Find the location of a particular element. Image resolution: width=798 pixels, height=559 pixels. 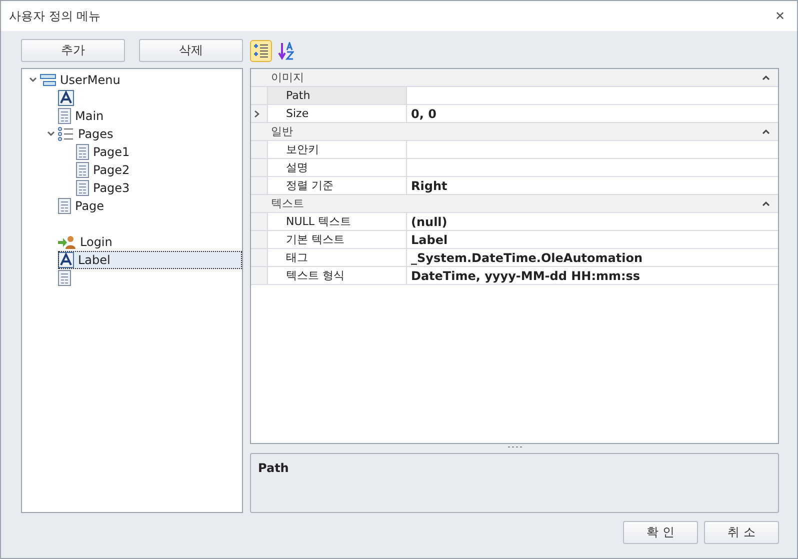

tree-item: Label is located at coordinates (150, 260).